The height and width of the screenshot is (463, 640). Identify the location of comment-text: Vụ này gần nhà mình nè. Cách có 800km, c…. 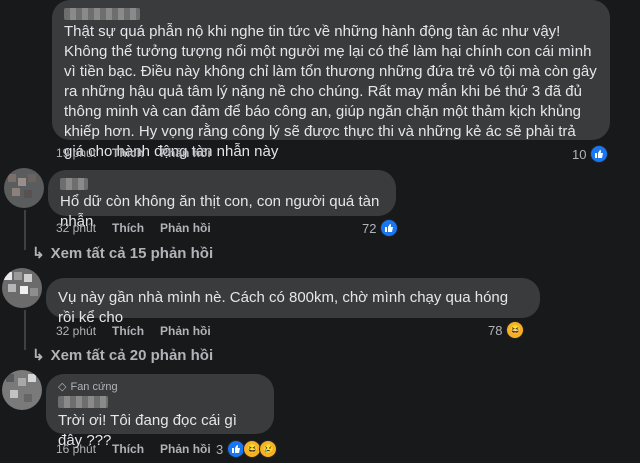
(283, 307).